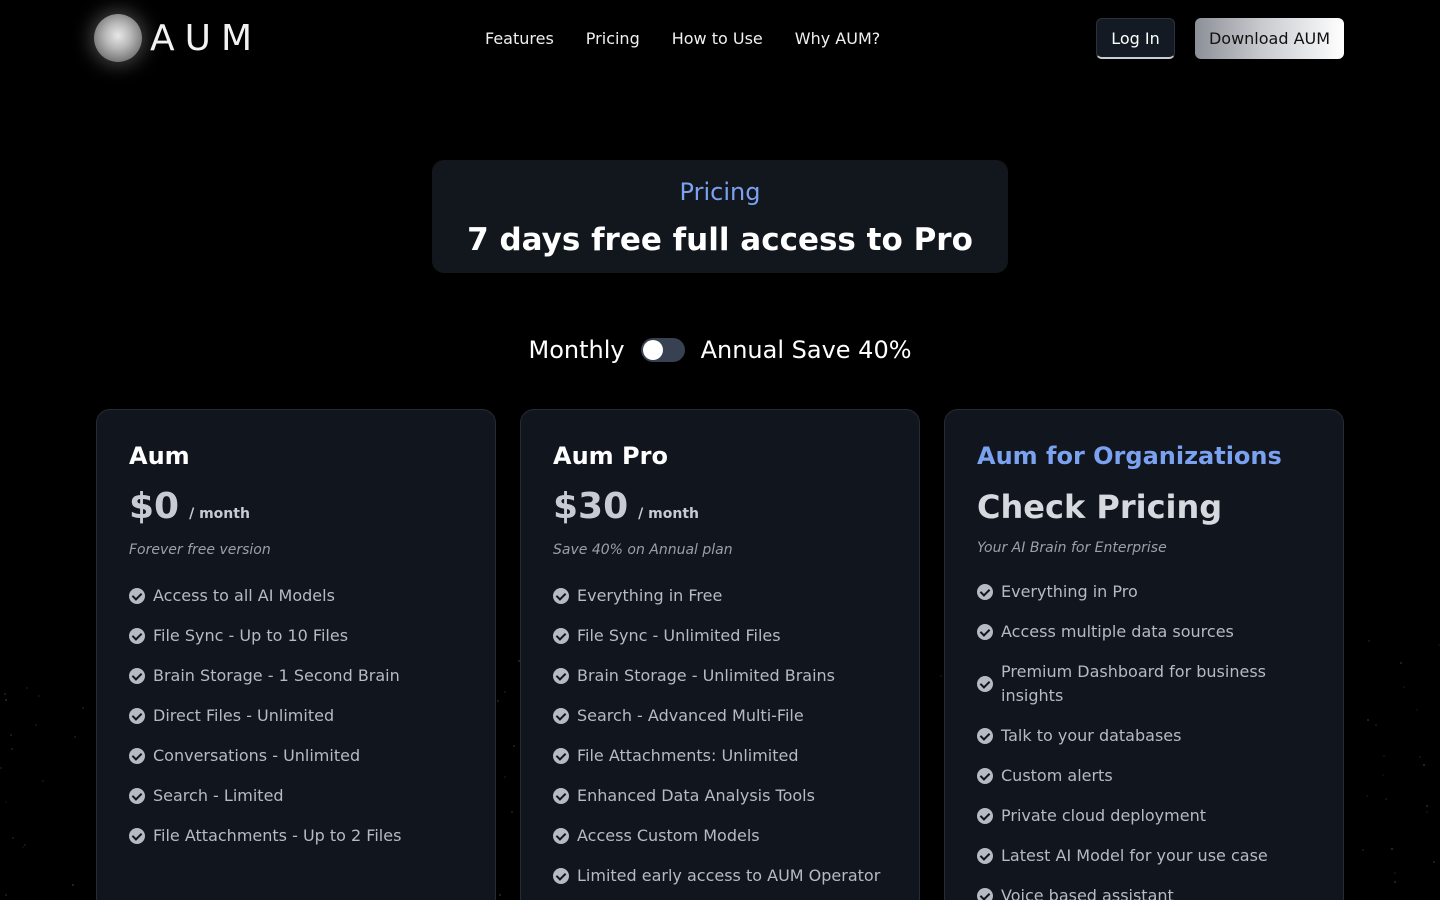 This screenshot has width=1440, height=900. Describe the element at coordinates (1144, 816) in the screenshot. I see `feature-item: Private cloud deployment` at that location.